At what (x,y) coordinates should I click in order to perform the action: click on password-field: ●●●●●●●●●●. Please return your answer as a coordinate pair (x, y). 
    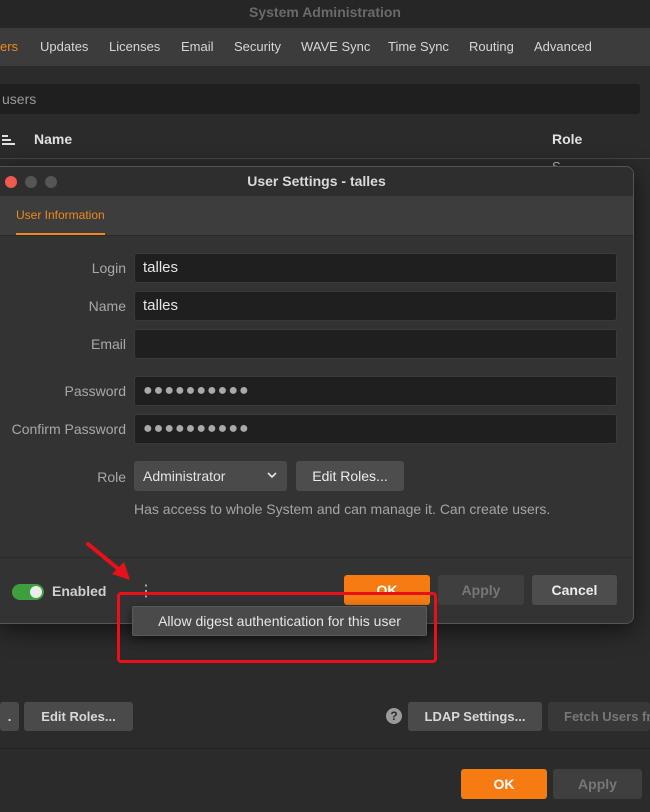
    Looking at the image, I should click on (375, 391).